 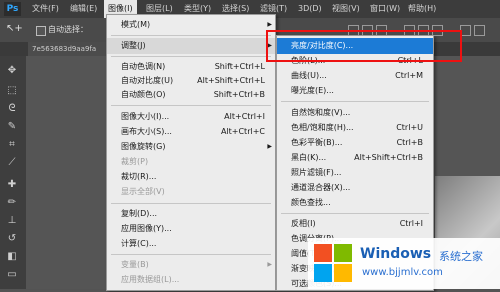 What do you see at coordinates (12, 275) in the screenshot?
I see `gradient-tool-icon: ▭` at bounding box center [12, 275].